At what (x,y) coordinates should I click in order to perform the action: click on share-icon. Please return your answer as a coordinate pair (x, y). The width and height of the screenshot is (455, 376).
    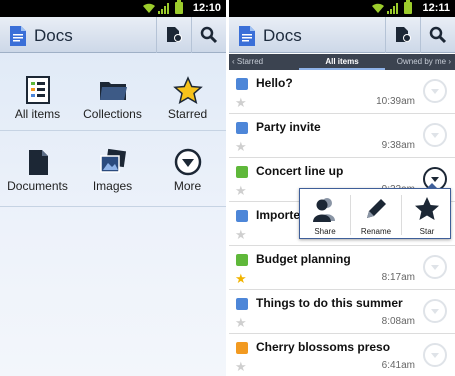
    Looking at the image, I should click on (324, 210).